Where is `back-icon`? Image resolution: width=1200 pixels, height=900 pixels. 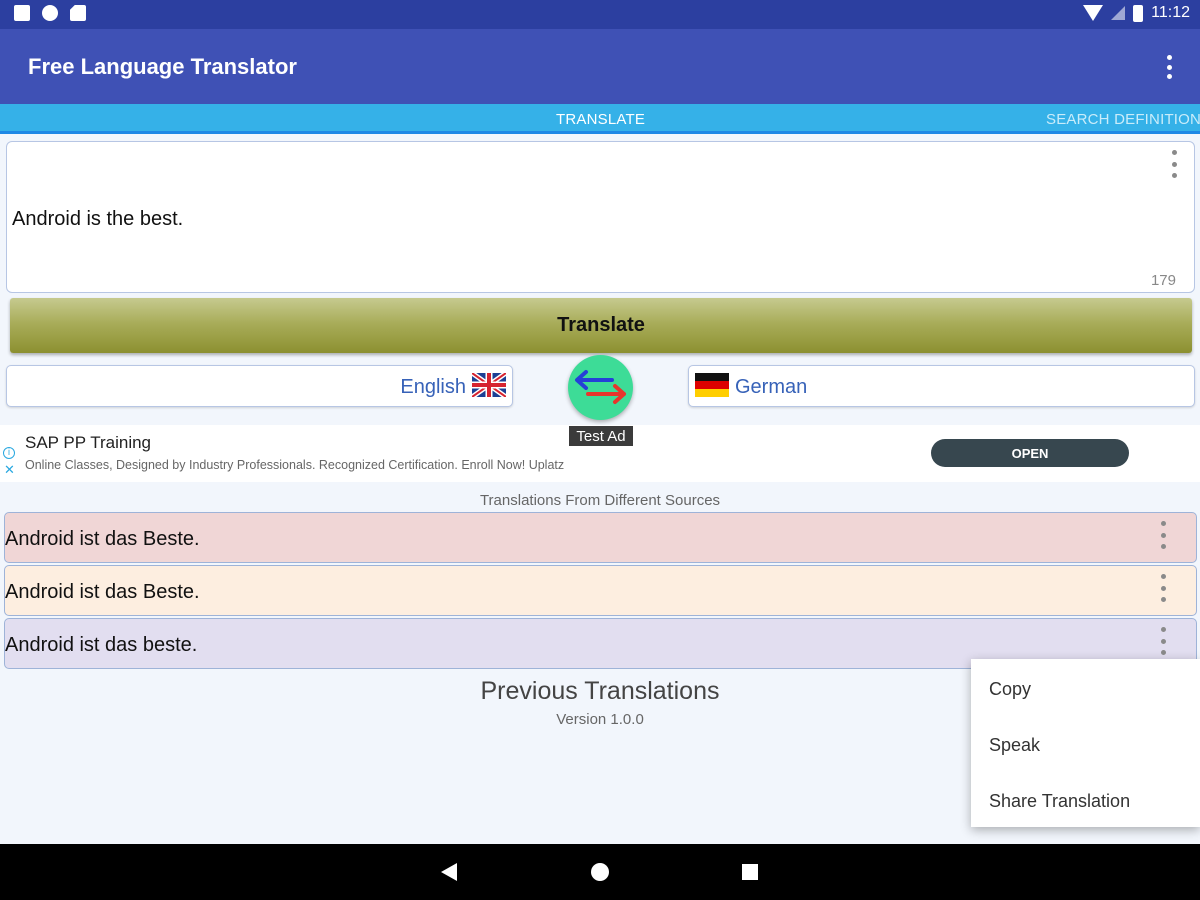
back-icon is located at coordinates (449, 872).